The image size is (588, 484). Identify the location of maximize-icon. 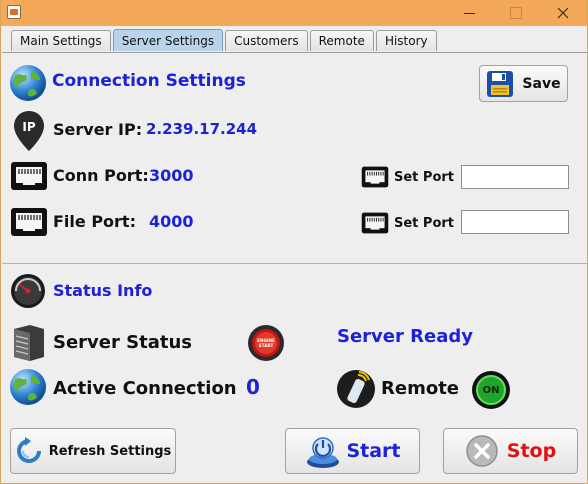
(516, 13).